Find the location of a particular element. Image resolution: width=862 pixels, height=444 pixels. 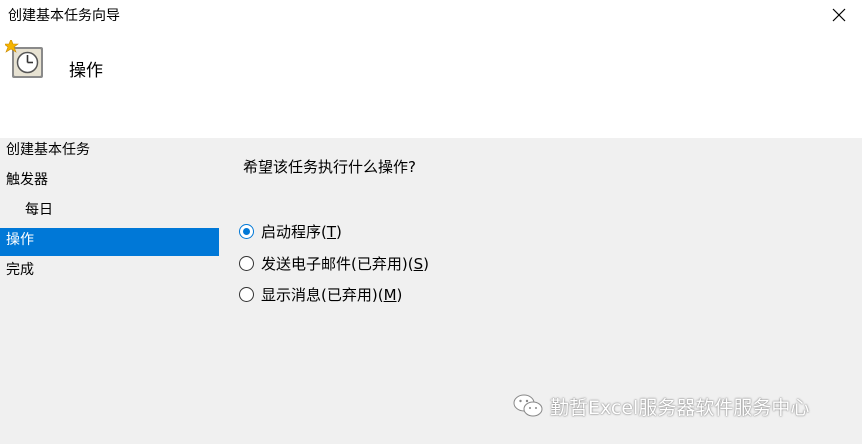

watermark-text: 勤哲Excel服务器软件服务中心 is located at coordinates (680, 407).